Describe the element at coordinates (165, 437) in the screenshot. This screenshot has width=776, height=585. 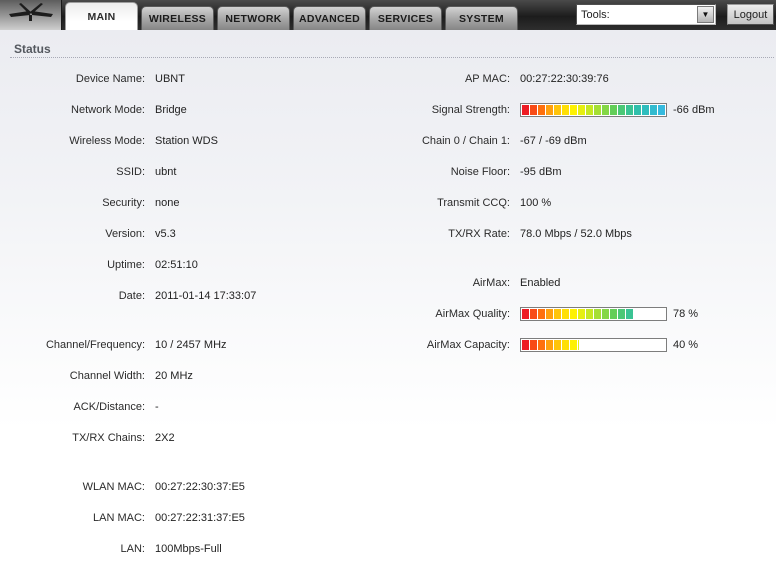
I see `field-value: 2X2` at that location.